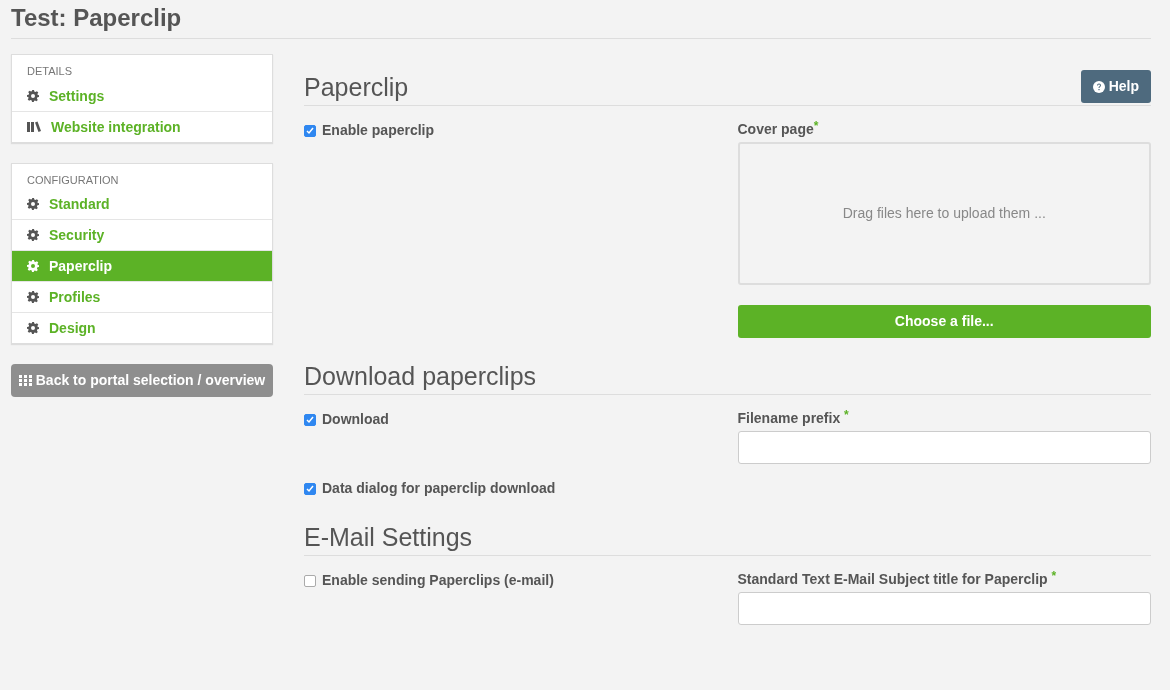  What do you see at coordinates (355, 419) in the screenshot?
I see `checkbox-label: Download` at bounding box center [355, 419].